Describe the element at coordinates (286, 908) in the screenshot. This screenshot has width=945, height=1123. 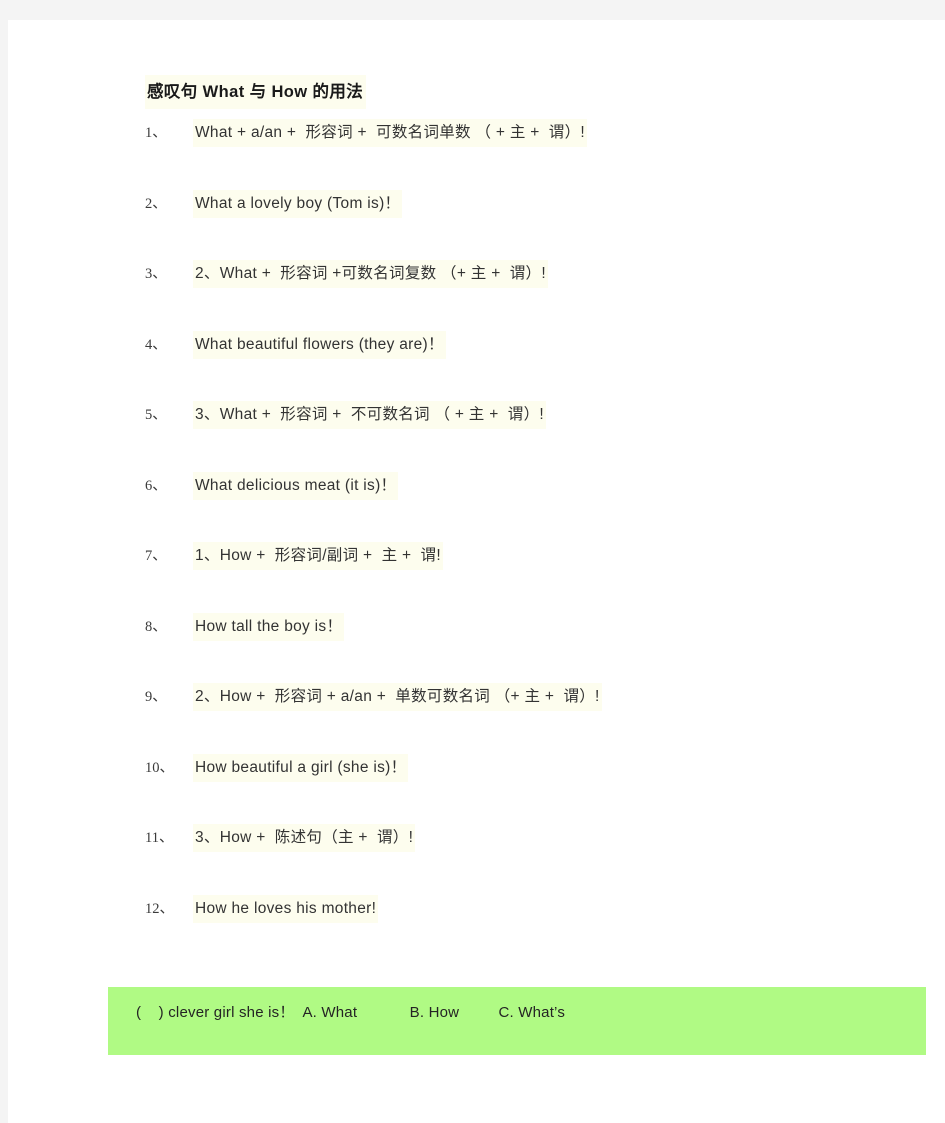
I see `list-item-text: How he loves his mother!` at that location.